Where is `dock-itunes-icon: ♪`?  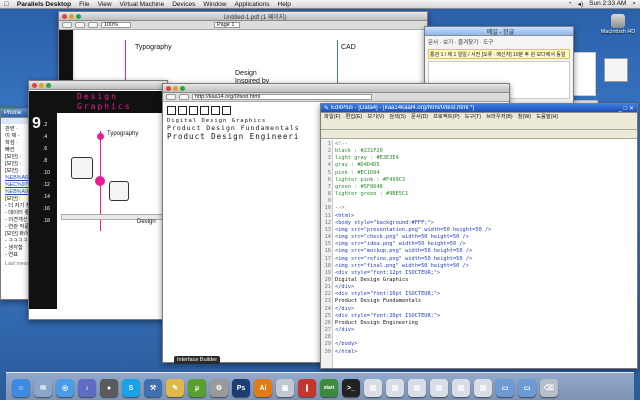
dock-itunes-icon: ♪ is located at coordinates (87, 388).